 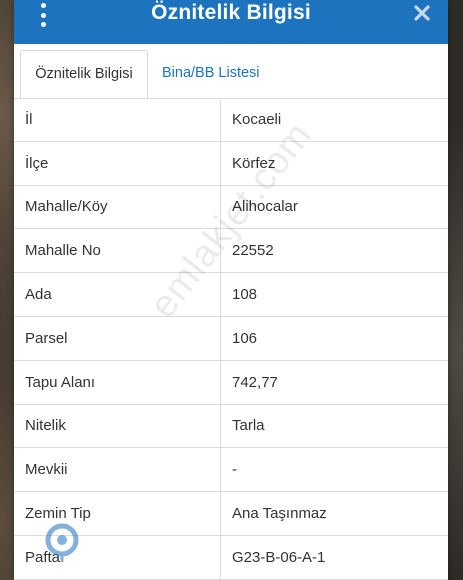 What do you see at coordinates (117, 338) in the screenshot?
I see `attribute-key: Parsel` at bounding box center [117, 338].